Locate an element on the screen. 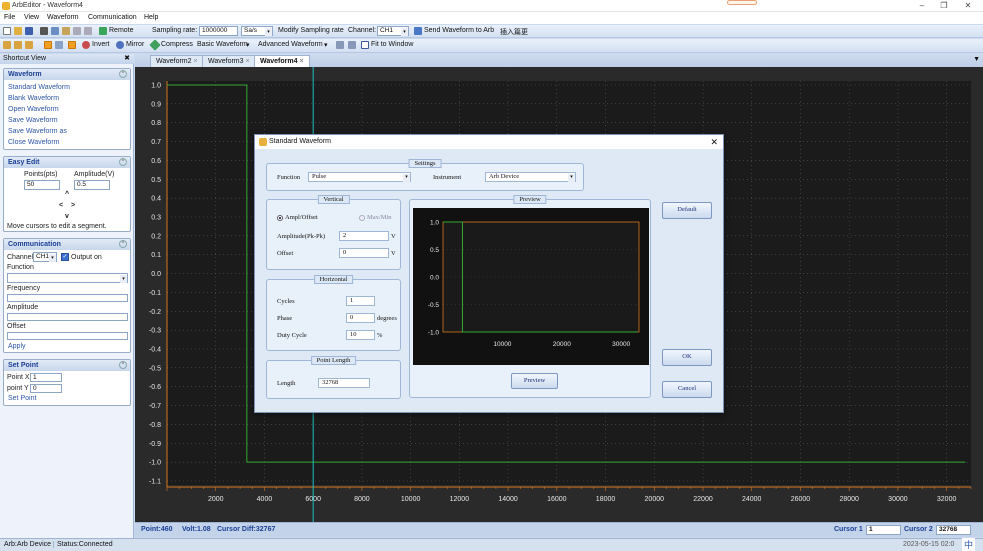 Image resolution: width=983 pixels, height=551 pixels. amplitude-input: 0.5 is located at coordinates (92, 185).